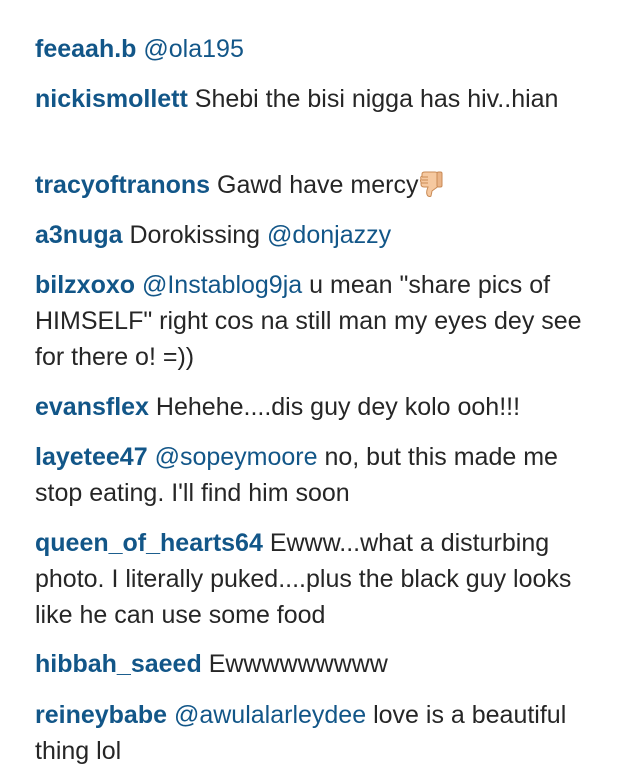  What do you see at coordinates (193, 49) in the screenshot?
I see `comment-mention: @ola195` at bounding box center [193, 49].